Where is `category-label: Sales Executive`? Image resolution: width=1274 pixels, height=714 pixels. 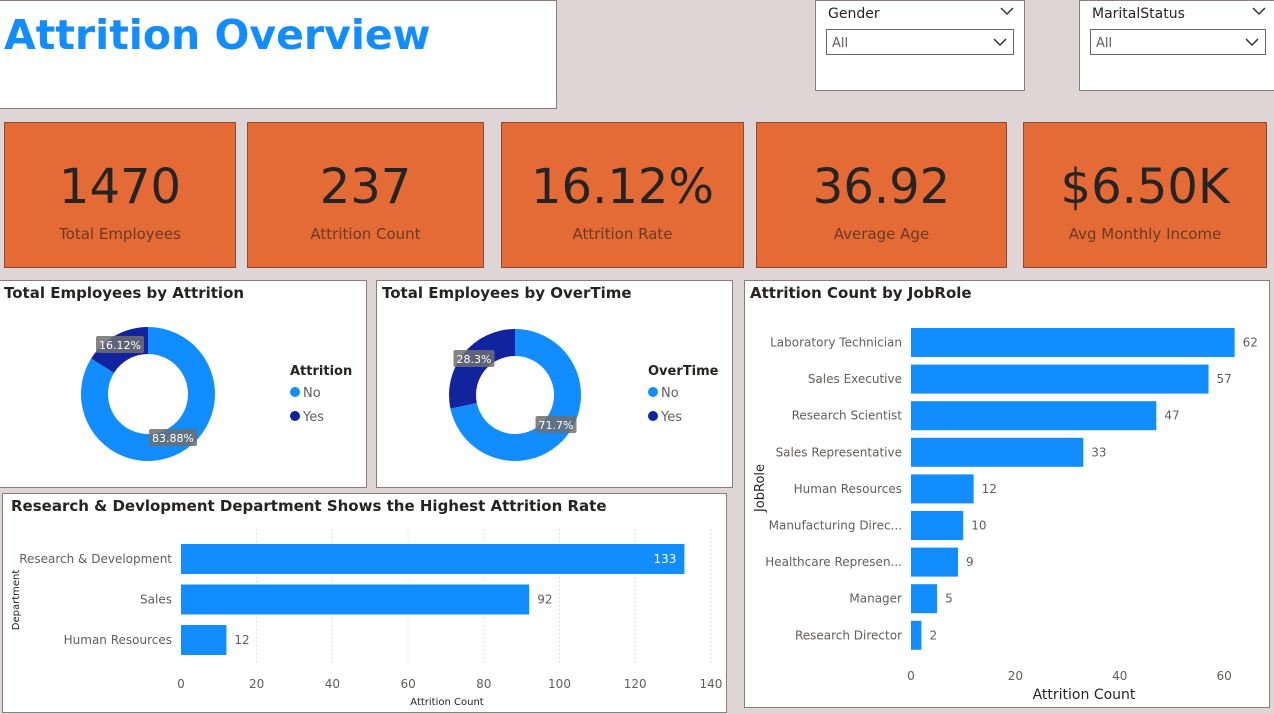
category-label: Sales Executive is located at coordinates (855, 379).